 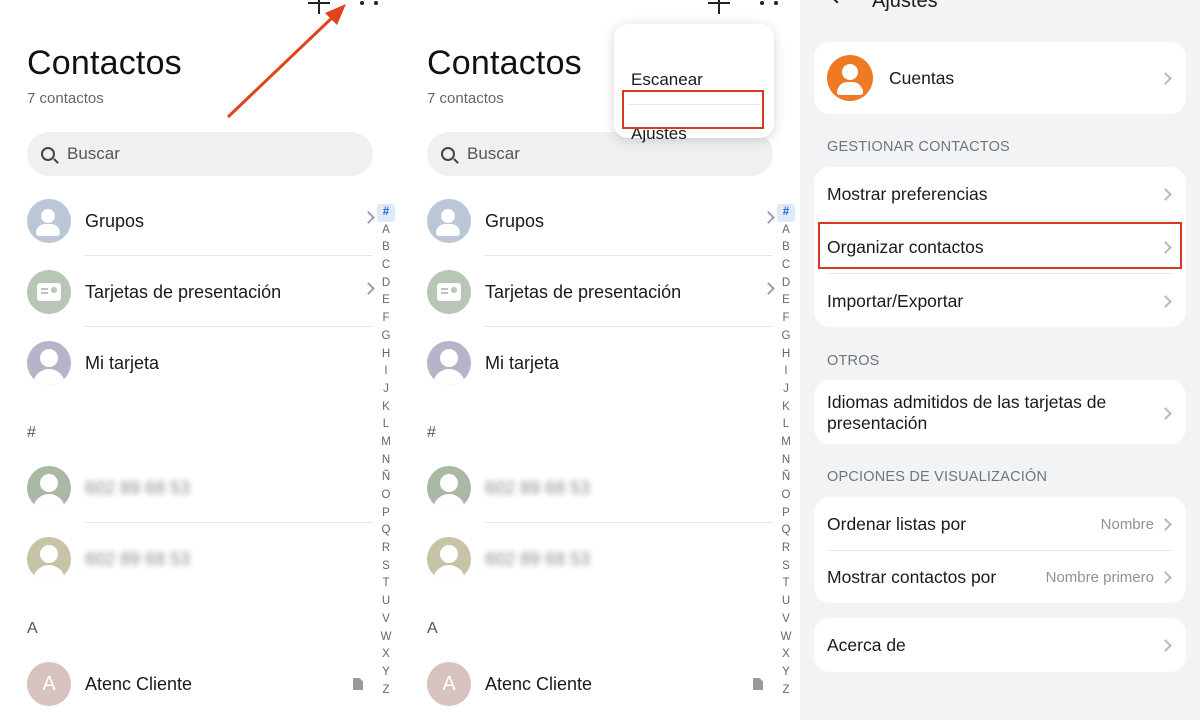 I want to click on settings-item-show-contacts-by: Mostrar contactos por Nombre primero, so click(x=999, y=577).